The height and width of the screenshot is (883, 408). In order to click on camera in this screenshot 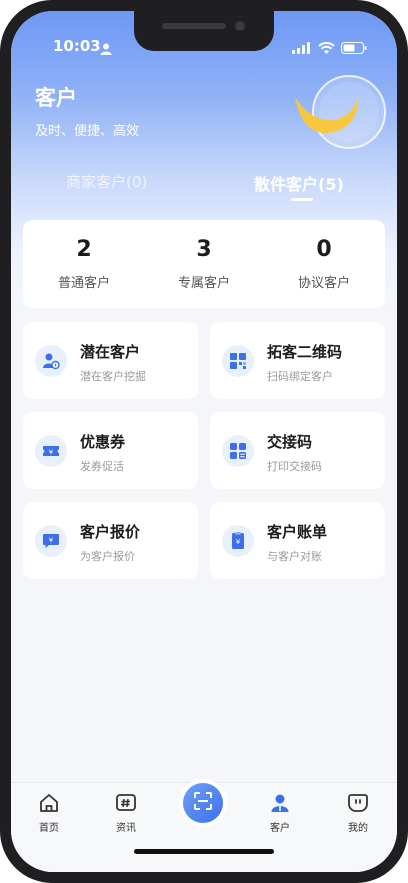, I will do `click(240, 26)`.